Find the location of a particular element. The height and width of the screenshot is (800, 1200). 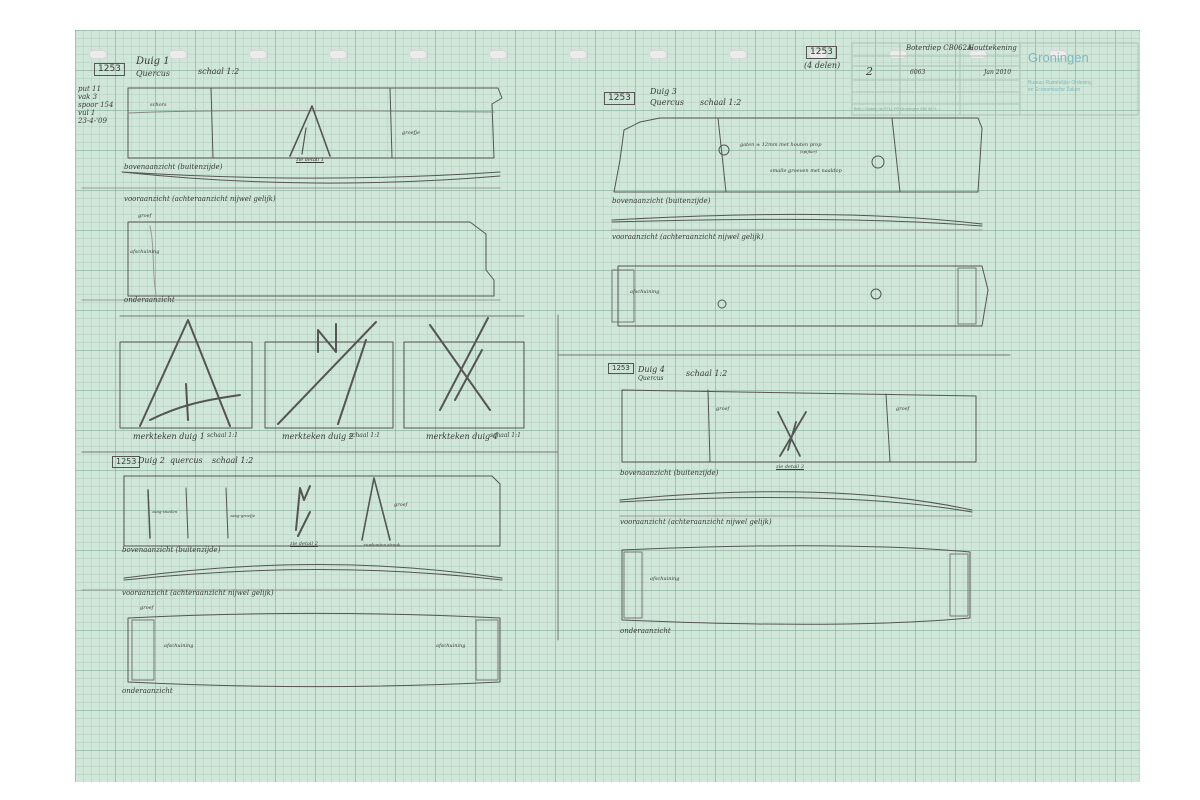

duig4-ref-box: 1253 is located at coordinates (621, 368).